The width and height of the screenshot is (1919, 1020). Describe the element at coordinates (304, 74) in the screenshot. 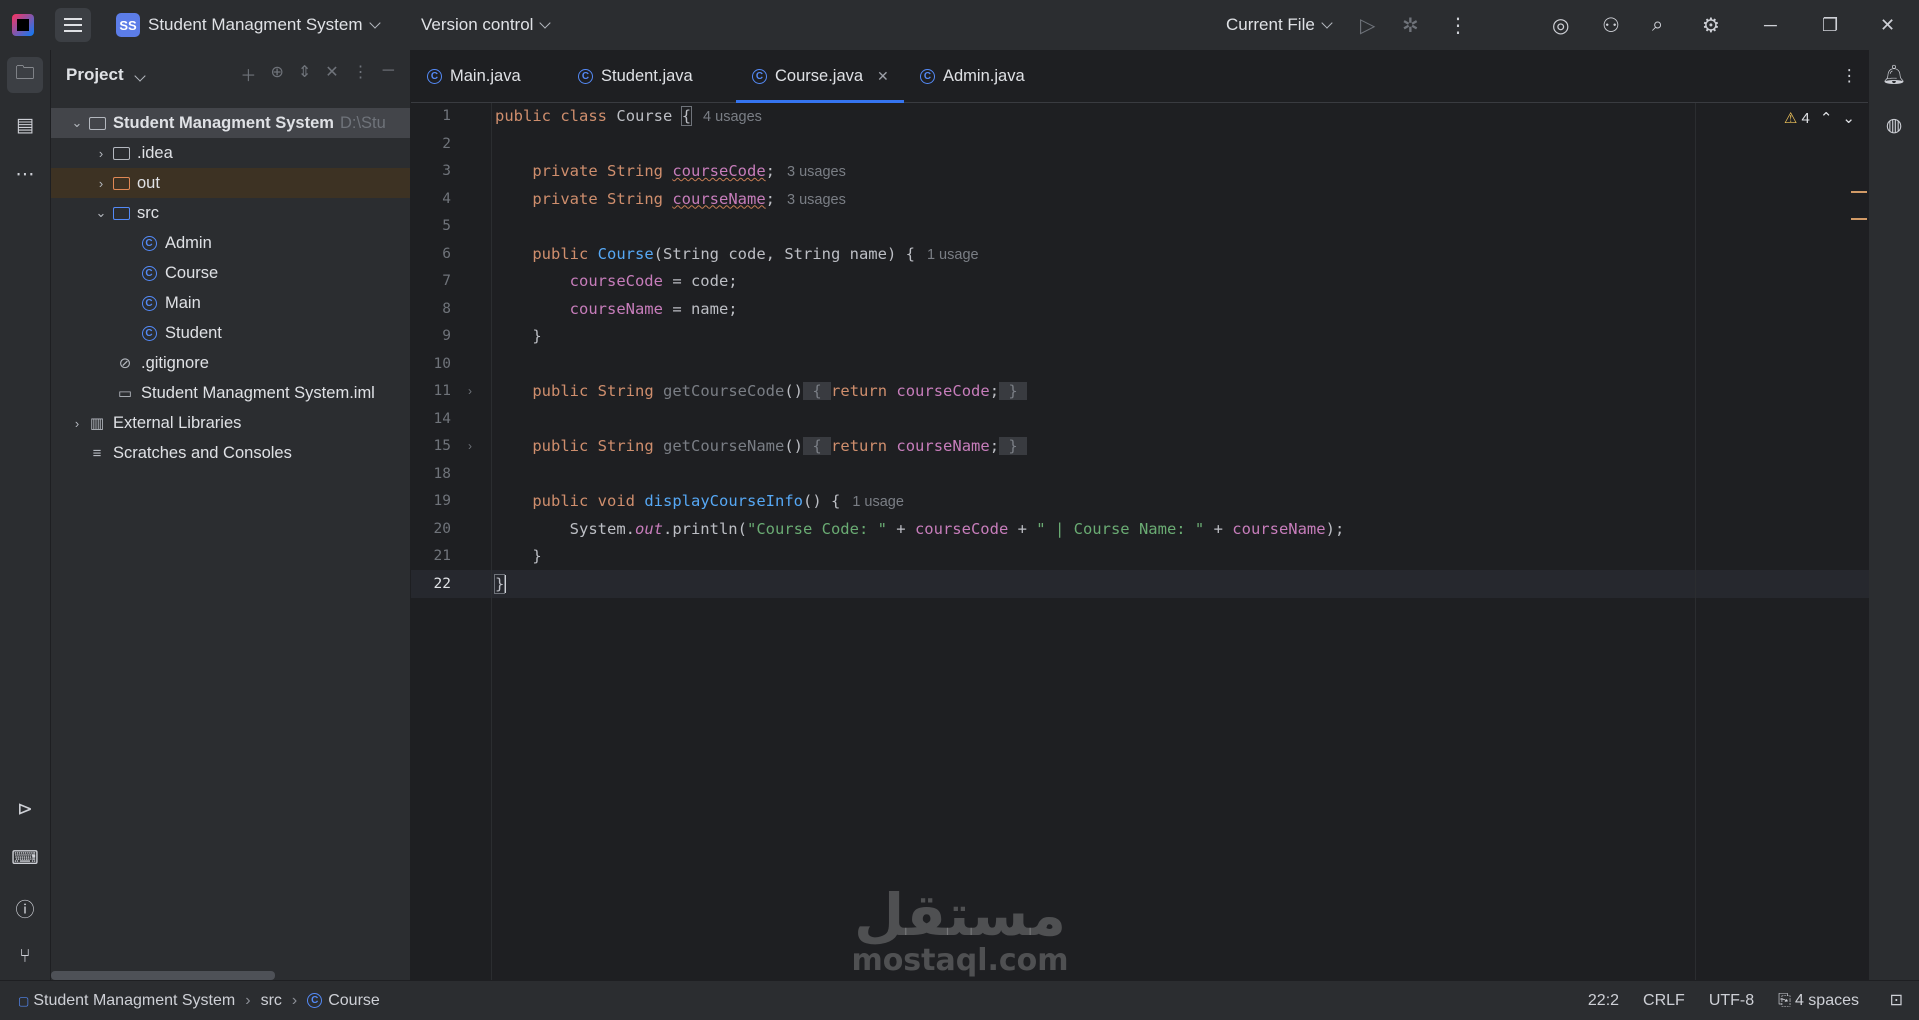

I see `expand-all-icon: ⇕` at that location.